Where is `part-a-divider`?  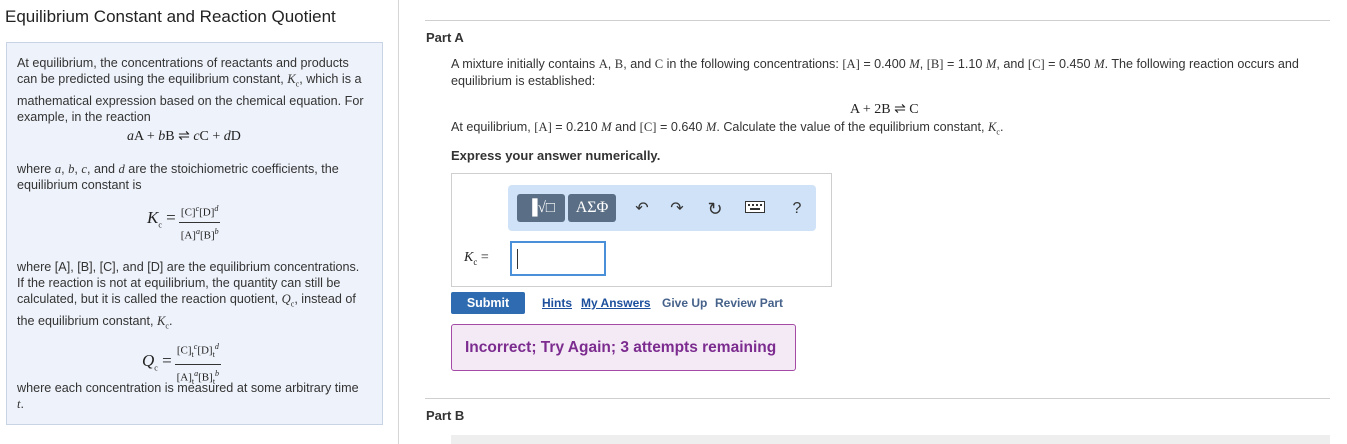
part-a-divider is located at coordinates (877, 20).